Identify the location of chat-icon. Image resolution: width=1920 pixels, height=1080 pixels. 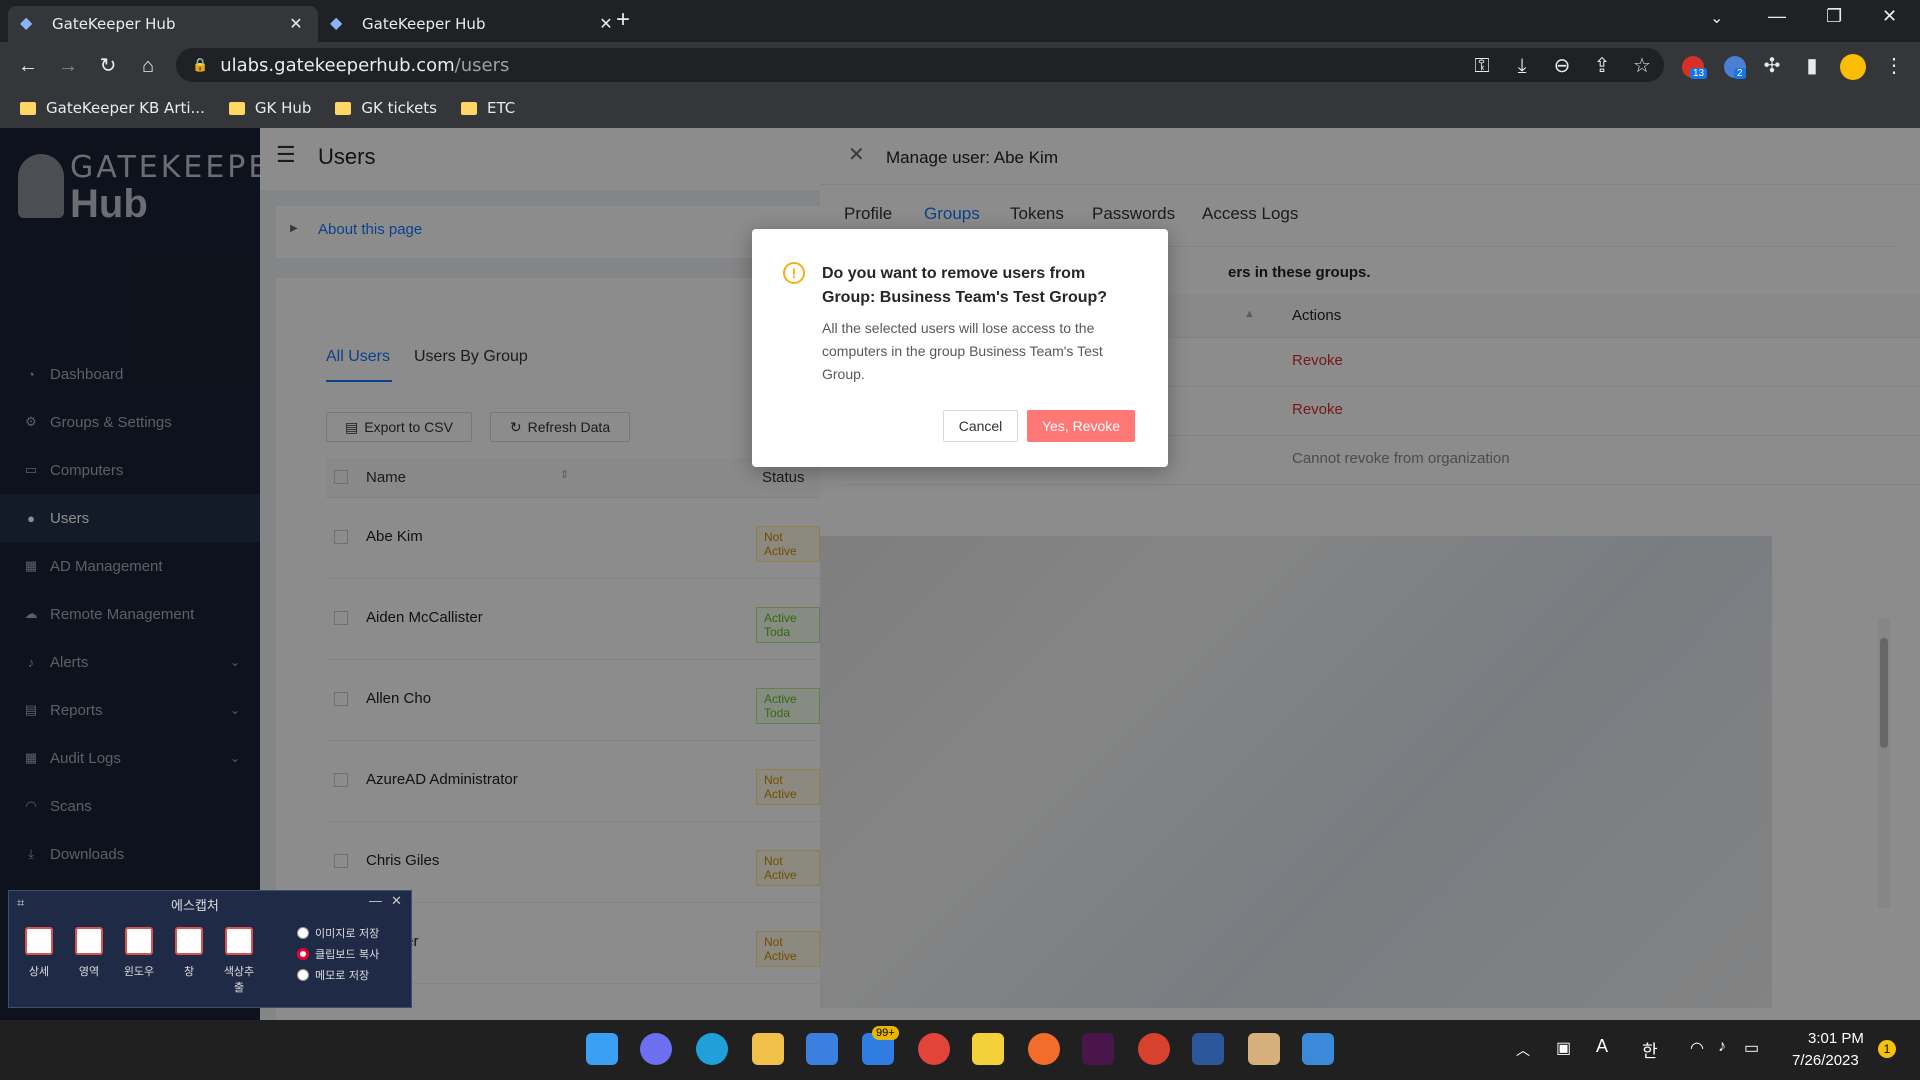
(656, 1049).